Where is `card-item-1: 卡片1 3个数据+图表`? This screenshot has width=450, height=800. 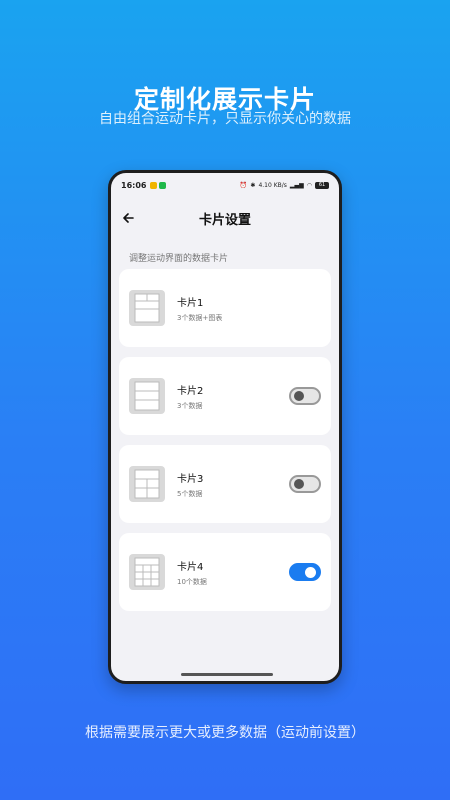 card-item-1: 卡片1 3个数据+图表 is located at coordinates (225, 308).